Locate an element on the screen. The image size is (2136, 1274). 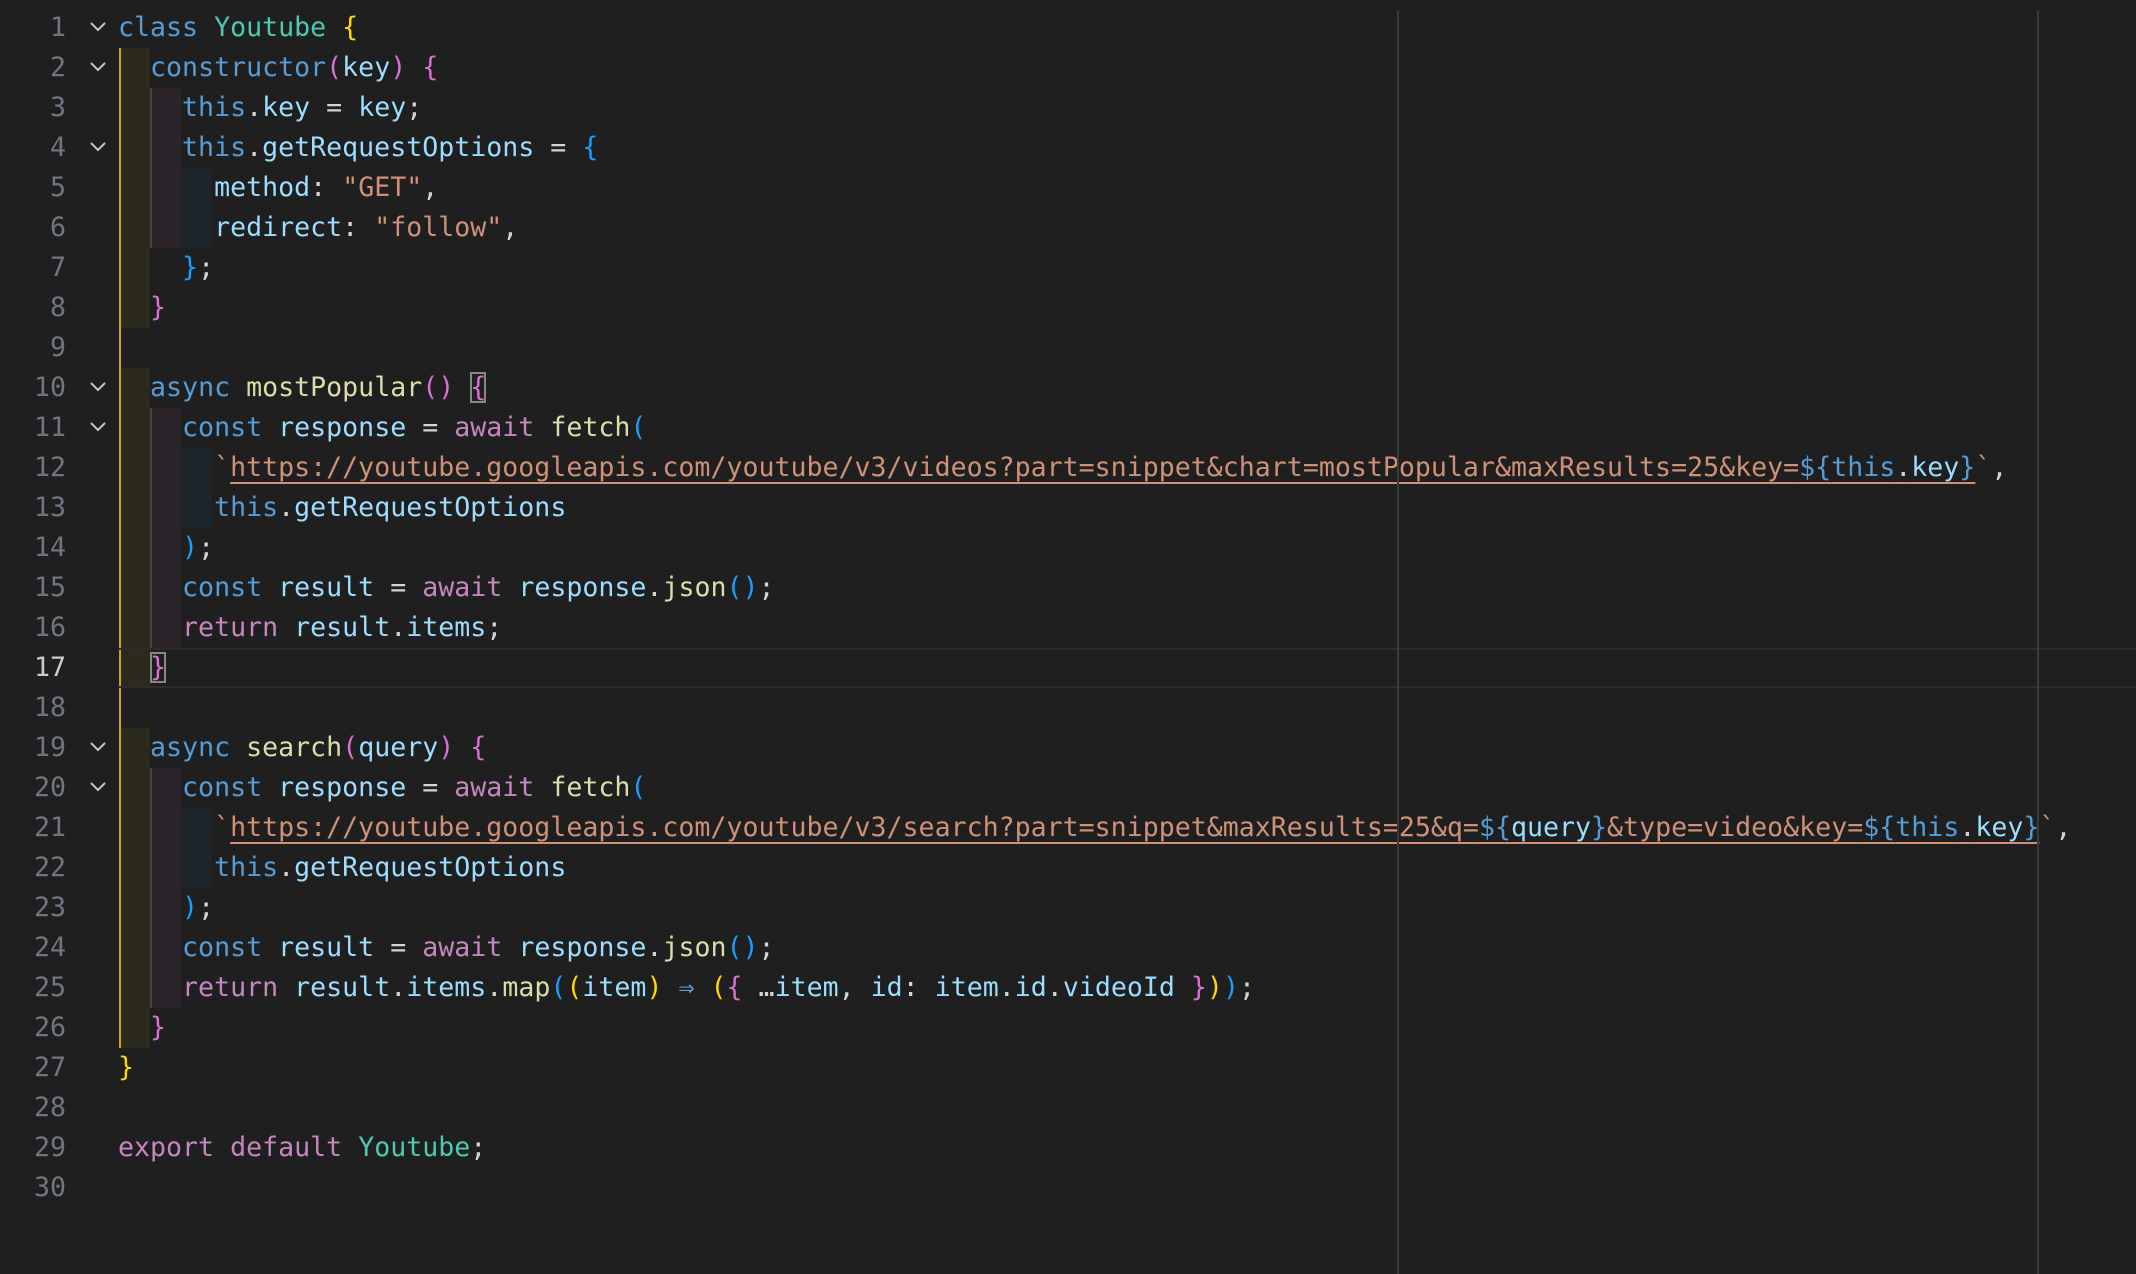
code-line: async mostPopular() { is located at coordinates (1127, 388).